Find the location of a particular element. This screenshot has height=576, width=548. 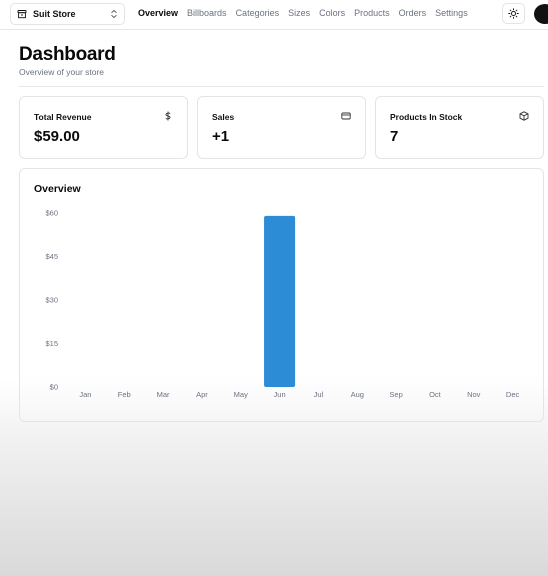

total-revenue-card: Total Revenue $59.00 is located at coordinates (103, 127).